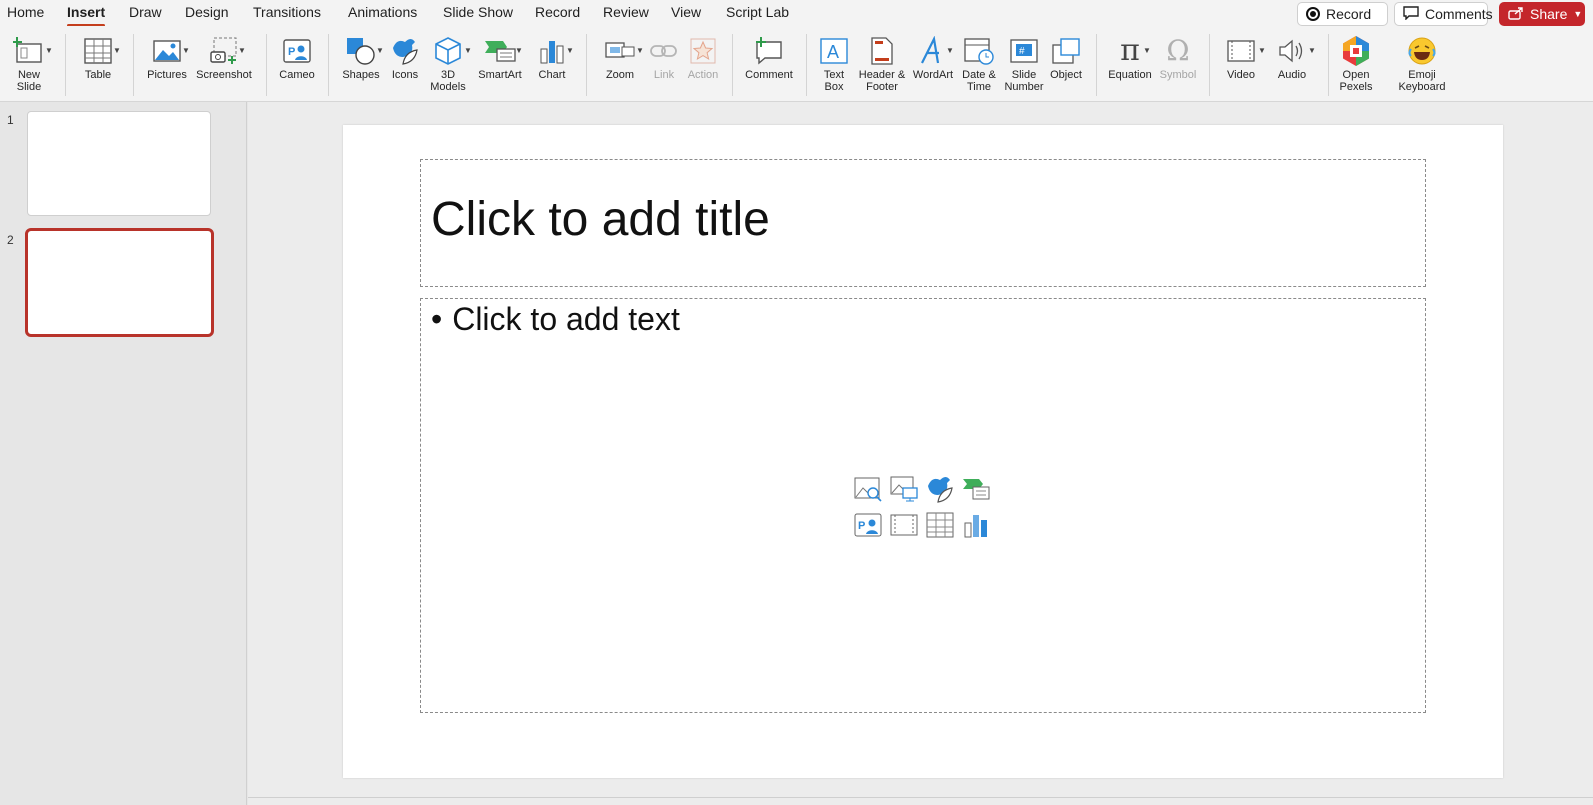  I want to click on pictures-chevron-down-icon: ▼, so click(186, 50).